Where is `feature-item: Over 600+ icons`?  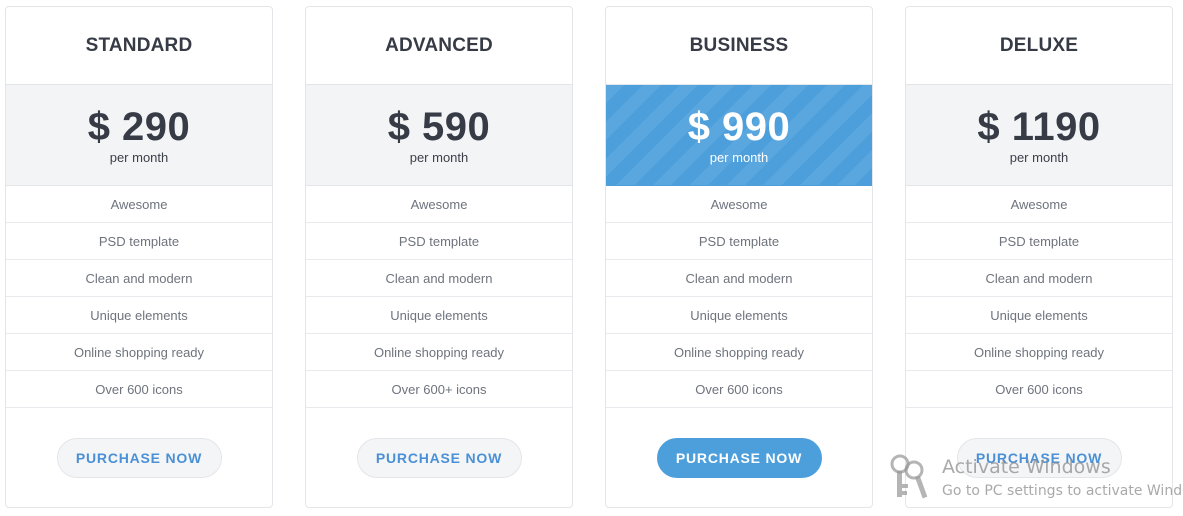 feature-item: Over 600+ icons is located at coordinates (439, 389).